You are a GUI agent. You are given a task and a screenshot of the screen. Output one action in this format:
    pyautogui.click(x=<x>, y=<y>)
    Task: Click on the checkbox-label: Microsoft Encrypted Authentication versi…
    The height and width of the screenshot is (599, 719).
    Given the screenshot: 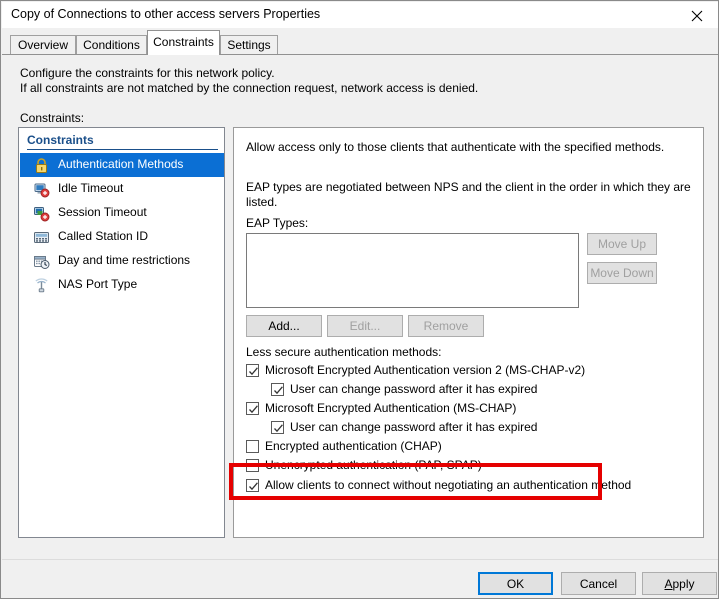 What is the action you would take?
    pyautogui.click(x=425, y=370)
    